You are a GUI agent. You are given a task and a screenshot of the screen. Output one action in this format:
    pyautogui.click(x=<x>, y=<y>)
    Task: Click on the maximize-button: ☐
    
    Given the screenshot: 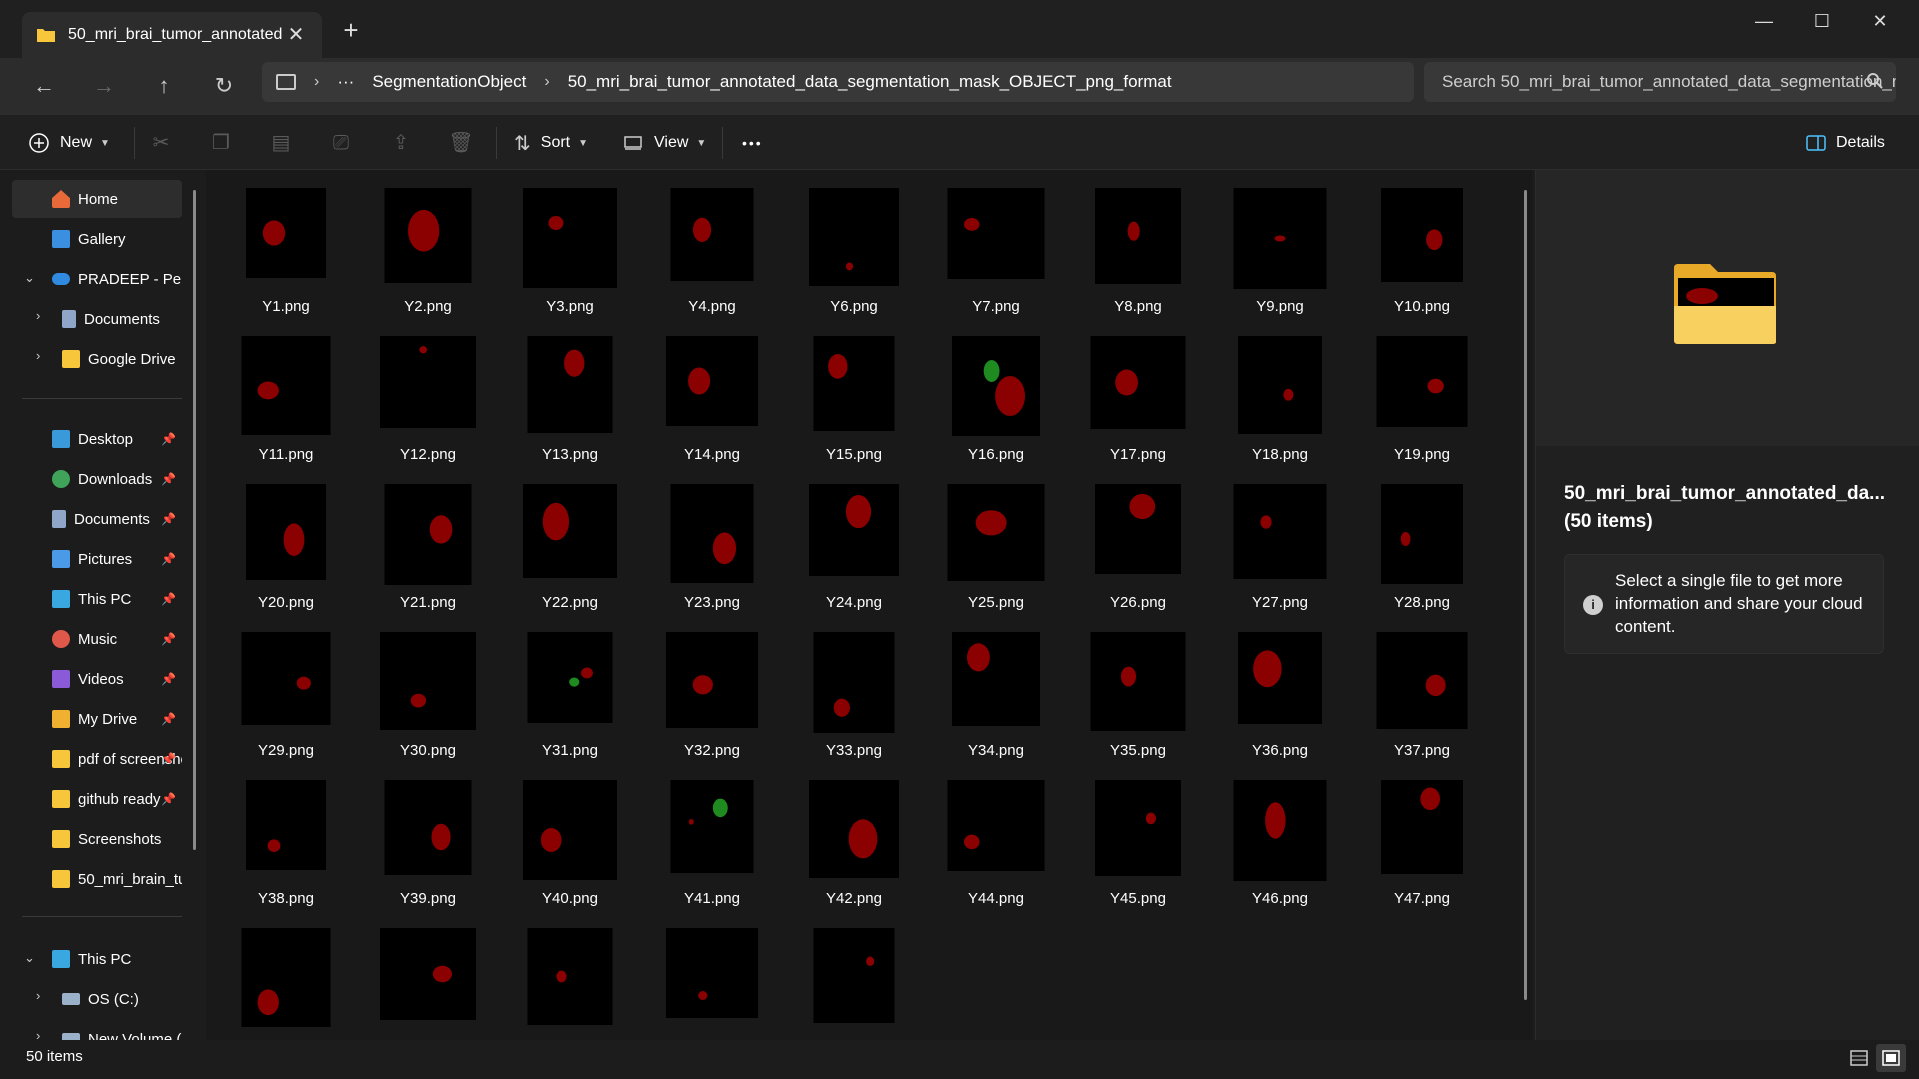 What is the action you would take?
    pyautogui.click(x=1822, y=21)
    